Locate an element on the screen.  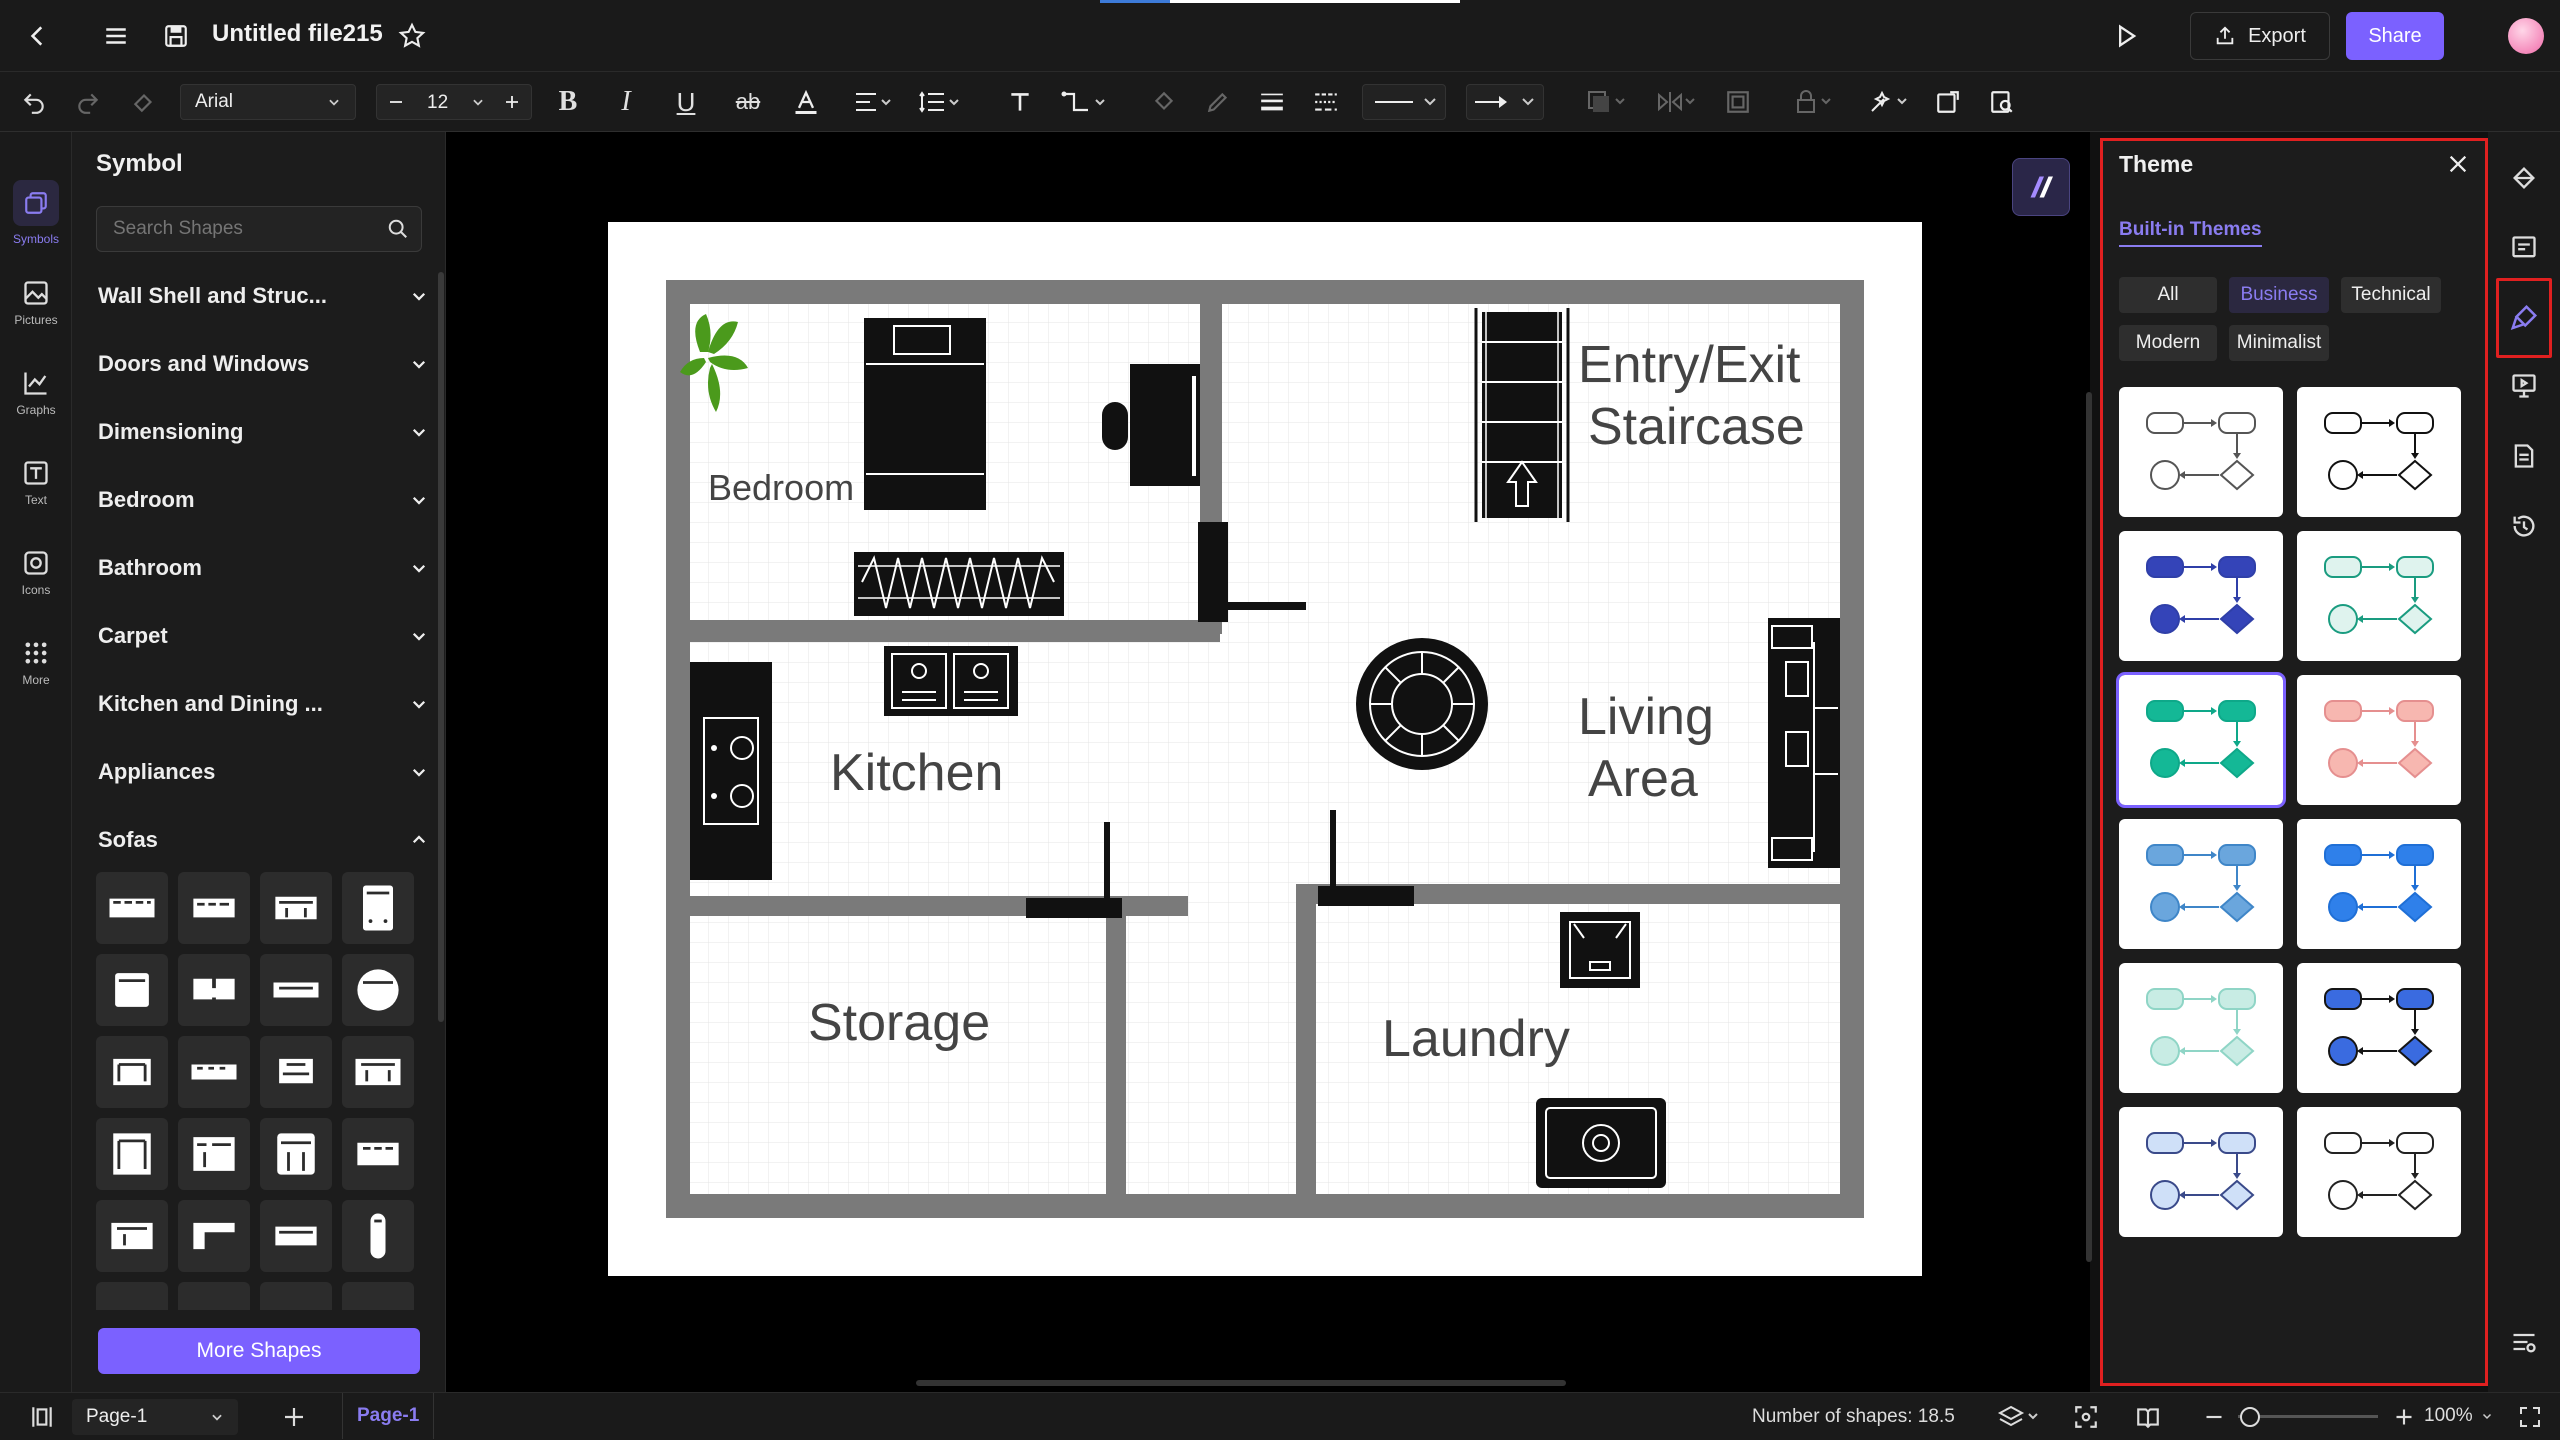
magic-select-icon is located at coordinates (1889, 102).